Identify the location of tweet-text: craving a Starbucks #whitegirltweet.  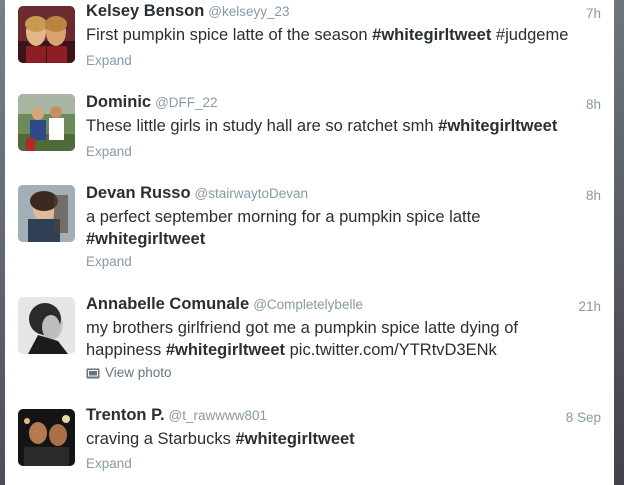
(220, 439).